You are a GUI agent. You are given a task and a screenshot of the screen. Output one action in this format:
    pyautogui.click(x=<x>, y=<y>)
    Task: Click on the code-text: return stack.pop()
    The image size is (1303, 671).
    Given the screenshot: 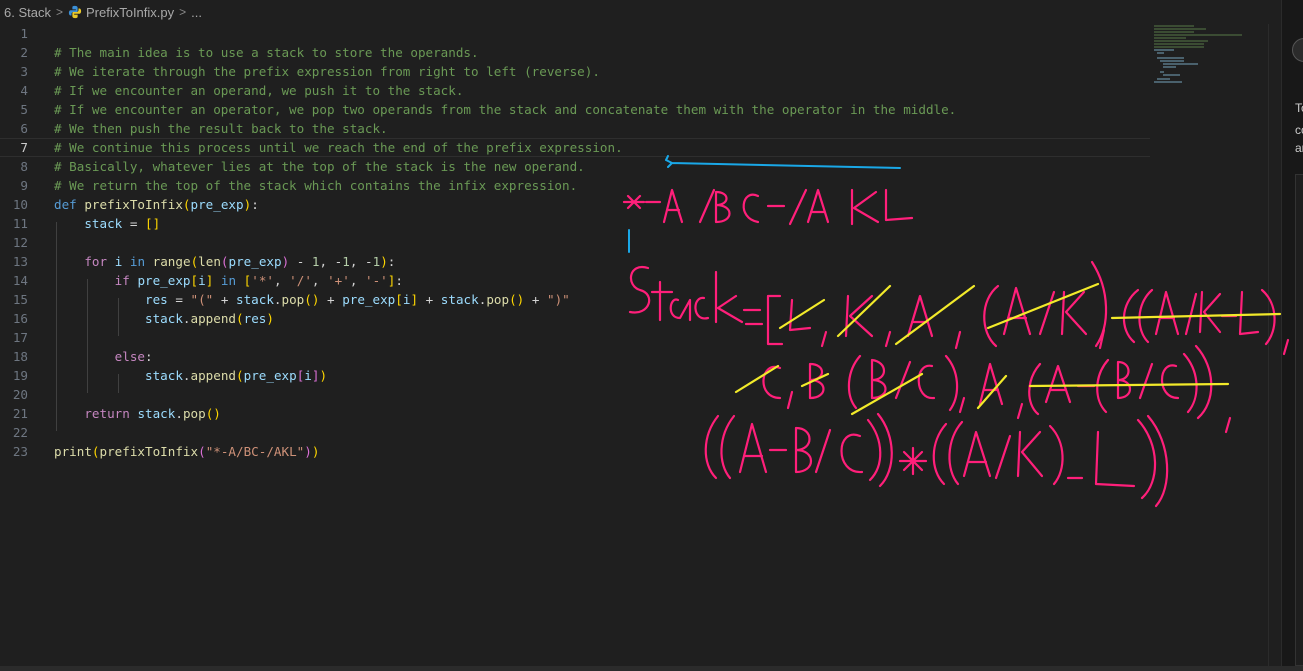 What is the action you would take?
    pyautogui.click(x=137, y=413)
    